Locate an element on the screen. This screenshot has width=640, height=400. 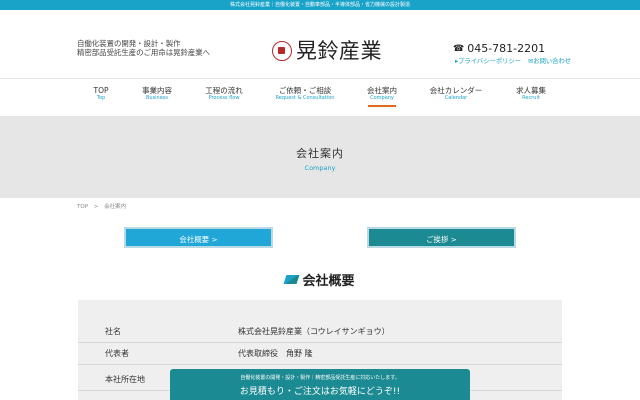
nav-sublabel: Process flow is located at coordinates (224, 98).